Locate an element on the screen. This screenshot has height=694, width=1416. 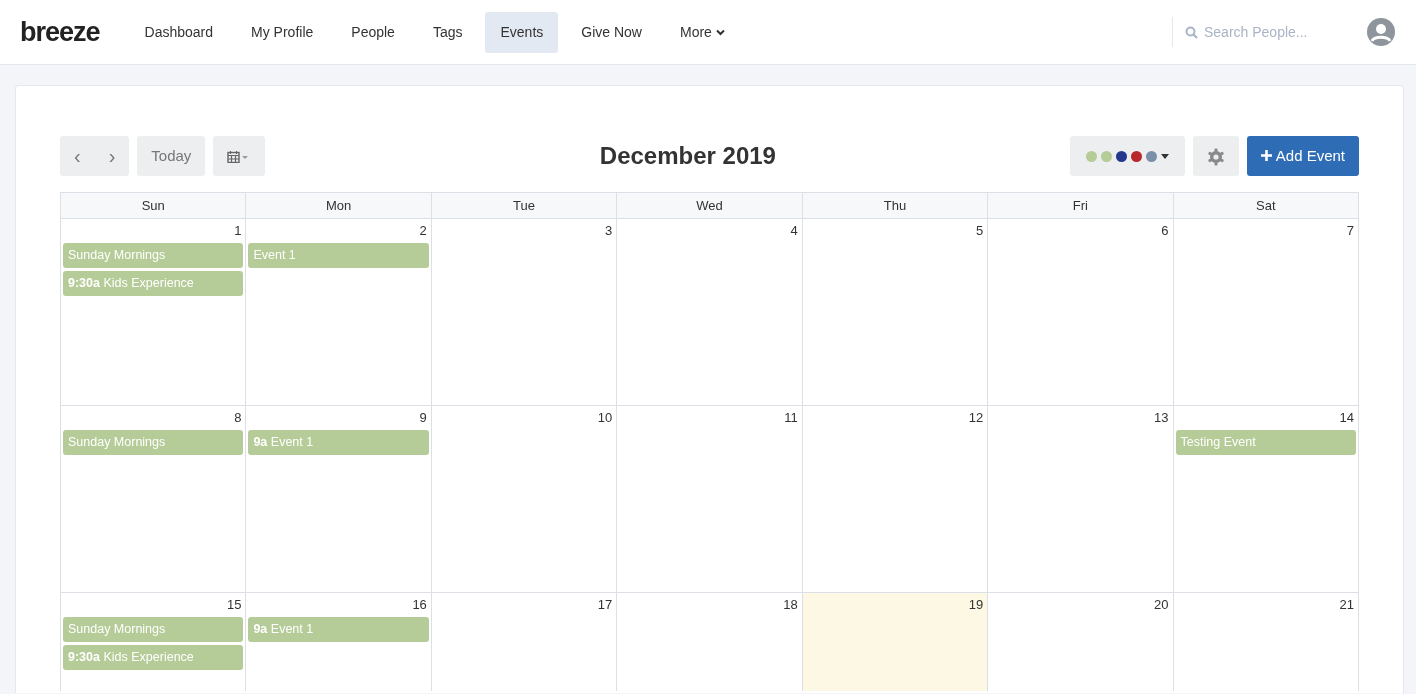
day-number: 16 is located at coordinates (338, 606).